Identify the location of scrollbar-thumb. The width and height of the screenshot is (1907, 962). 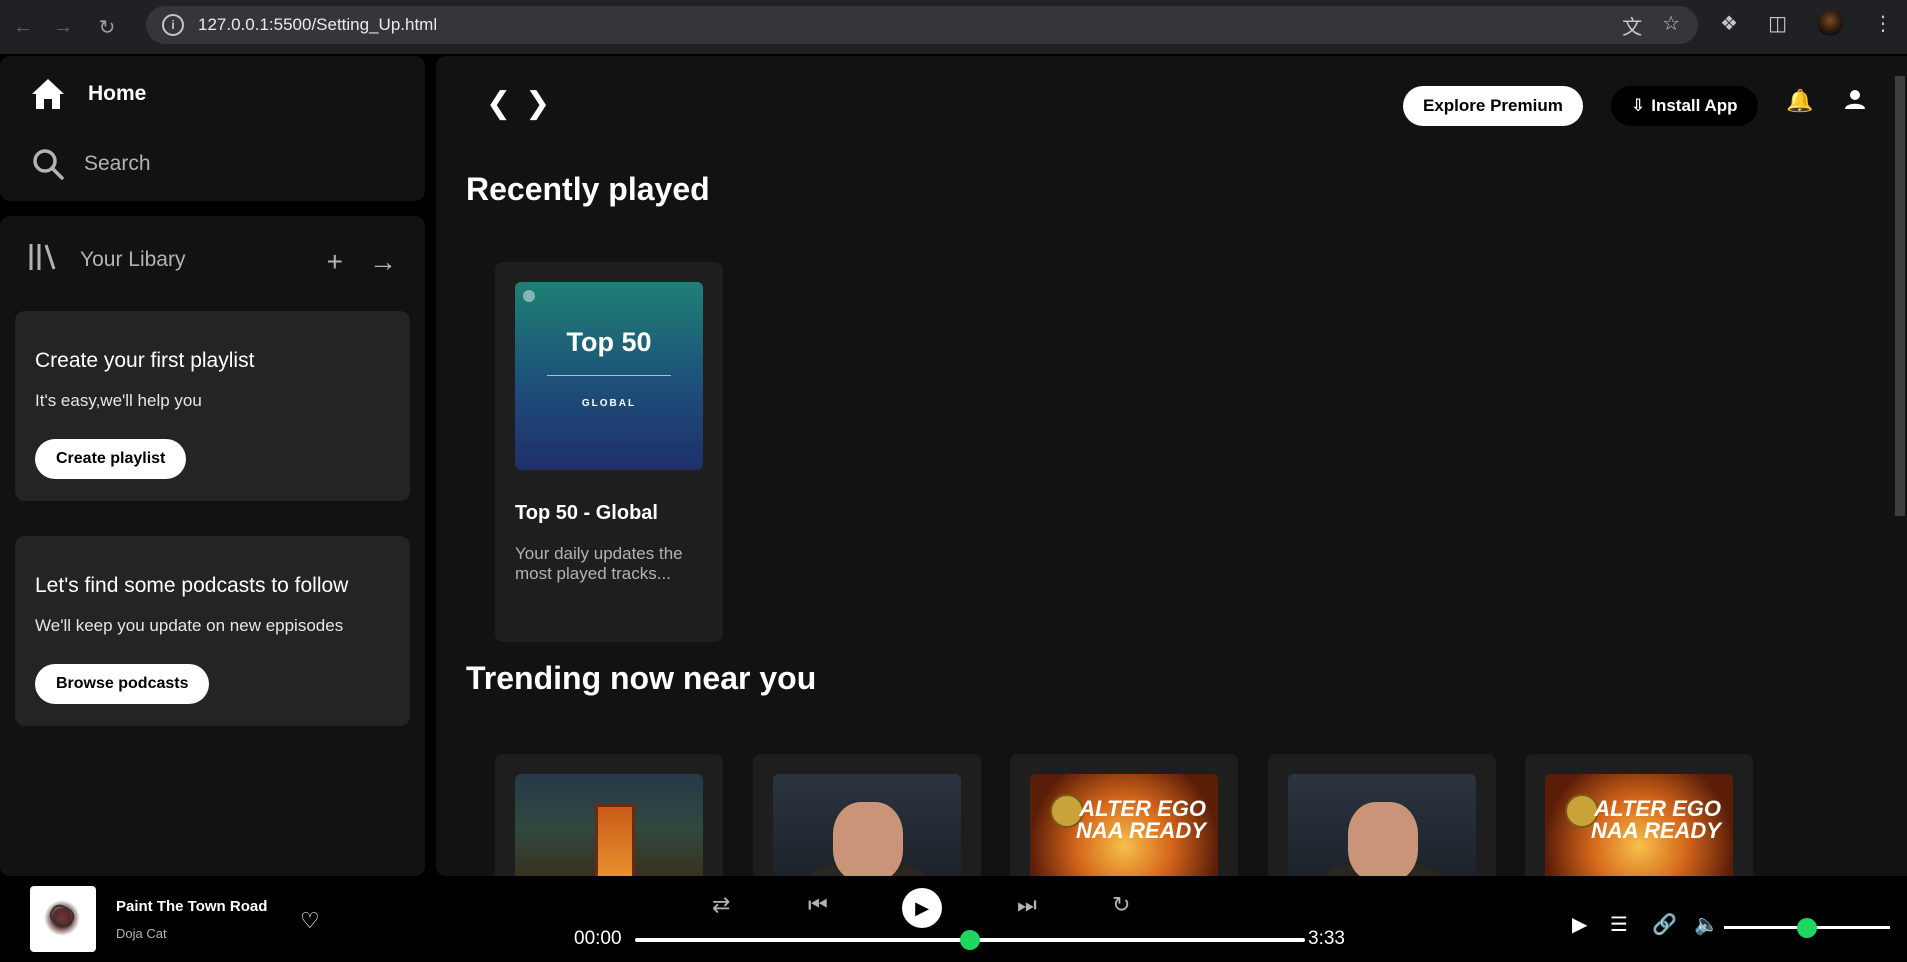
(1900, 296).